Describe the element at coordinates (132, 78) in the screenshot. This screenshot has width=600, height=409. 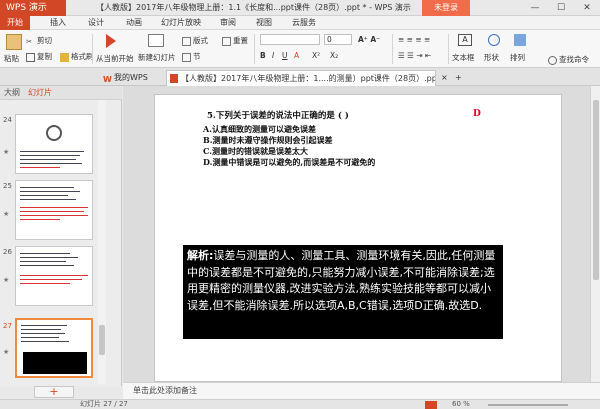
I see `tab-my-wps: W 我的WPS` at that location.